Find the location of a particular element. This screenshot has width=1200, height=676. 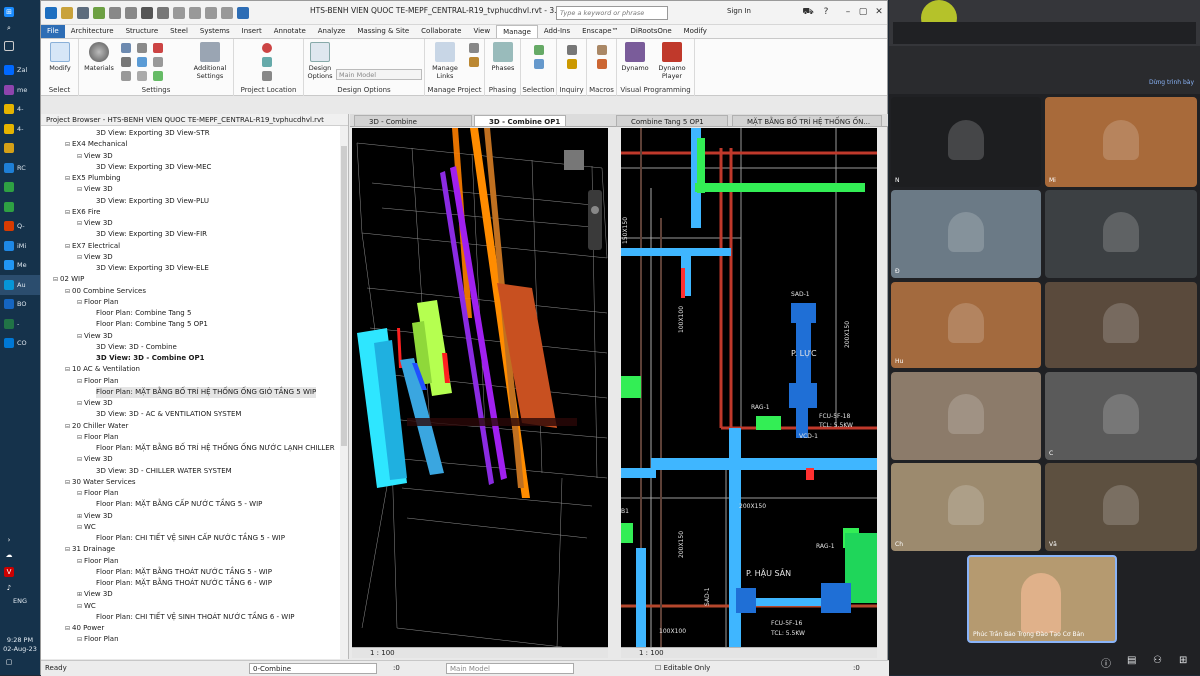

tree-item: Floor Plan: Combine Tang 5 OP1 is located at coordinates (152, 324).